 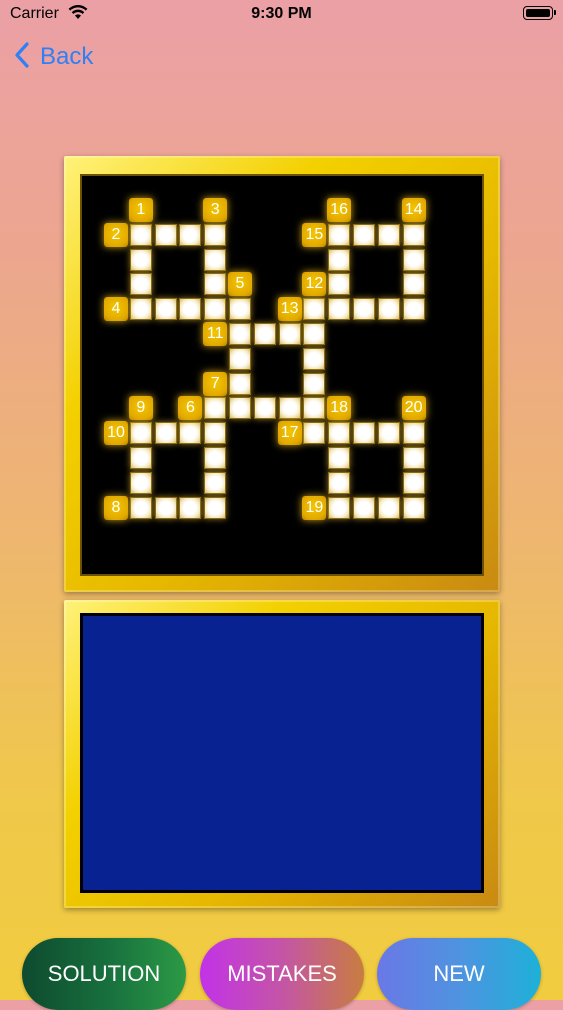 What do you see at coordinates (413, 210) in the screenshot?
I see `clue-number: 14` at bounding box center [413, 210].